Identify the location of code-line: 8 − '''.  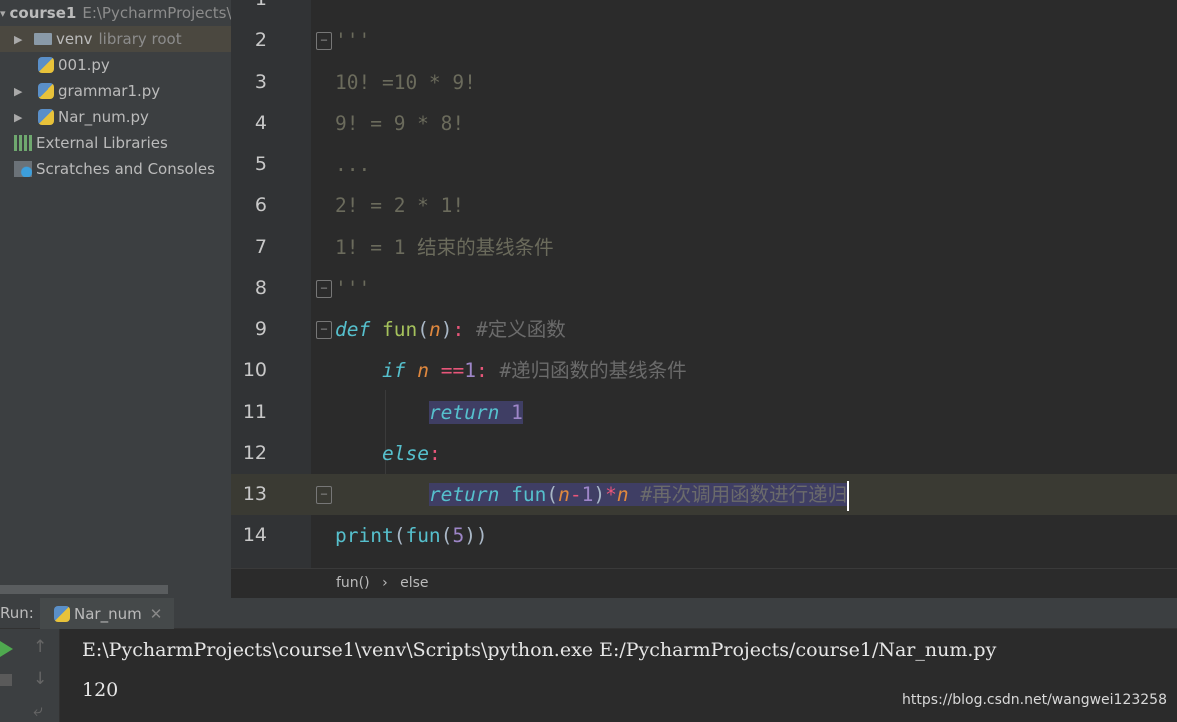
(704, 288).